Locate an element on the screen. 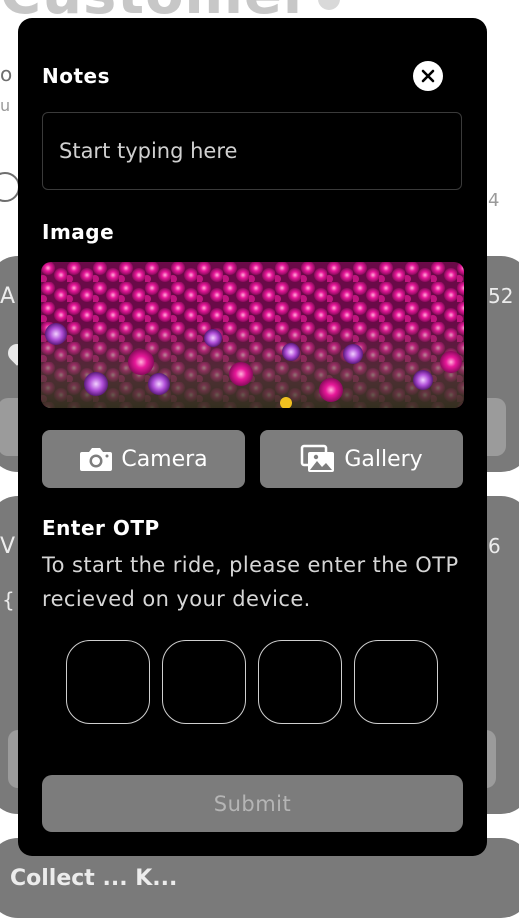  camera-button: Camera is located at coordinates (143, 459).